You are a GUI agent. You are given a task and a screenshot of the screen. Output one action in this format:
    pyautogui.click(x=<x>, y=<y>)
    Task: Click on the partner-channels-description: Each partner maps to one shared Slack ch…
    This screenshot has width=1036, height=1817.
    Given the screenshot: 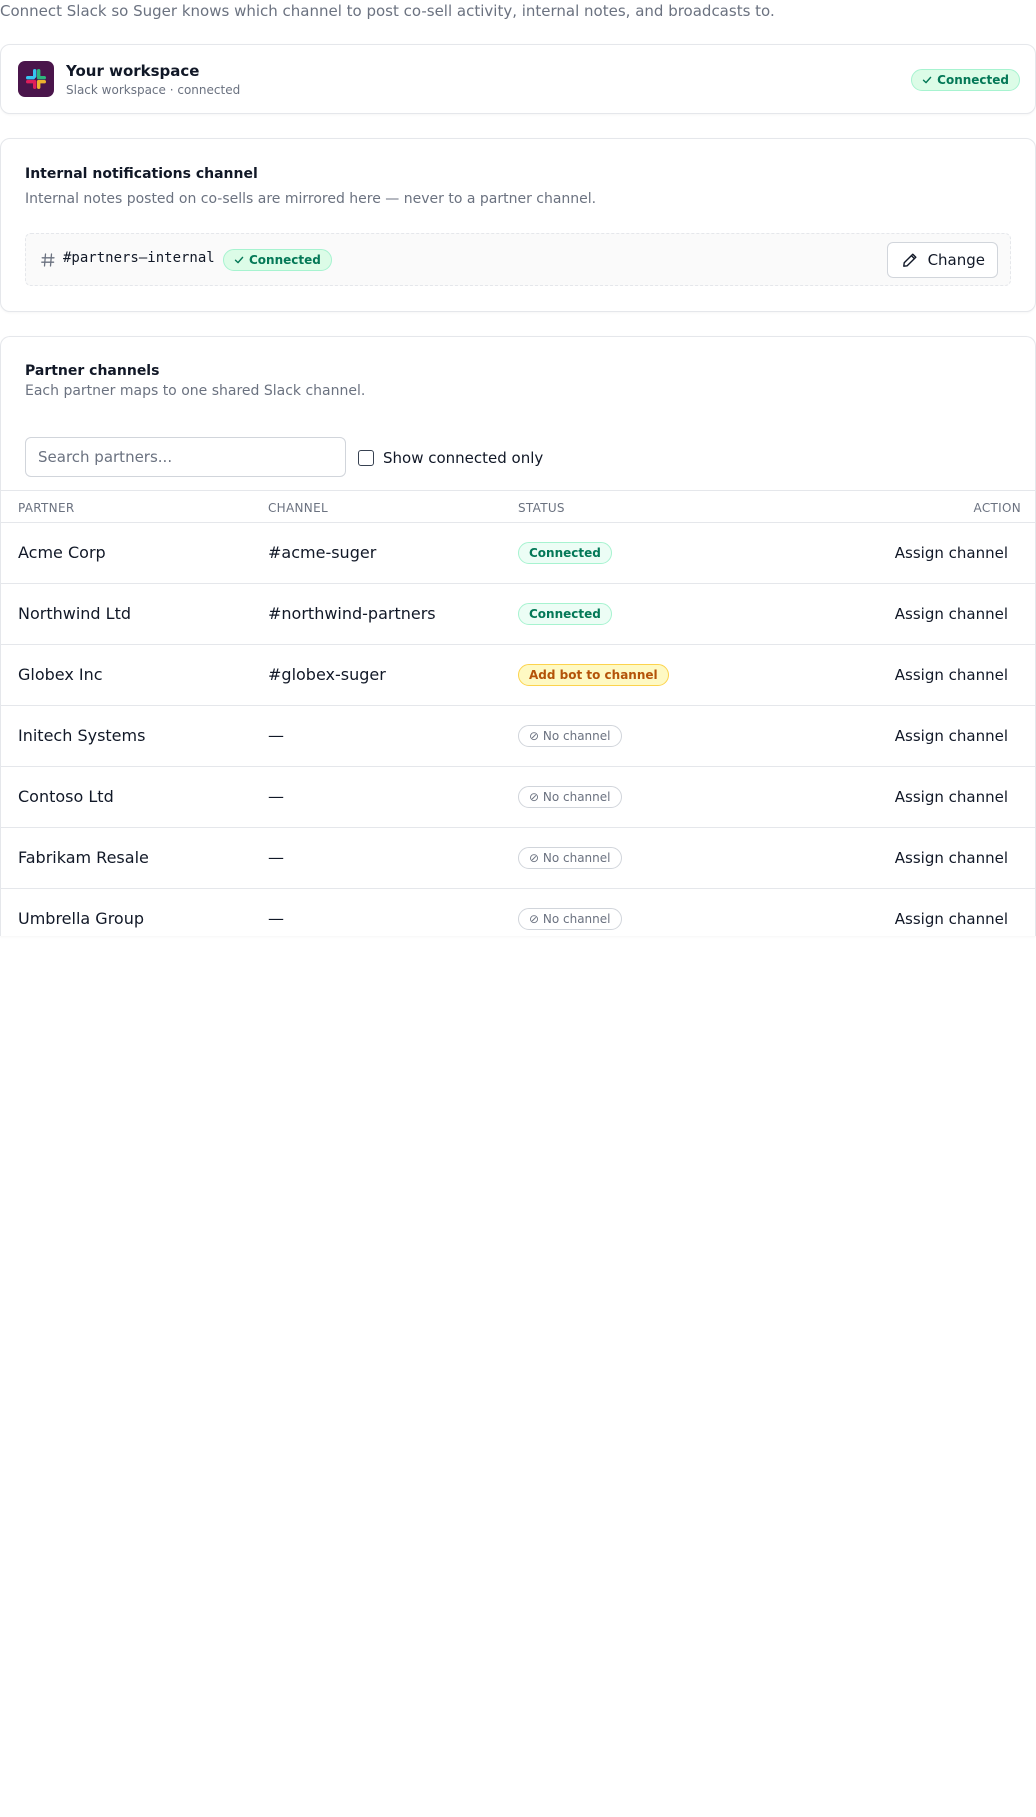 What is the action you would take?
    pyautogui.click(x=195, y=391)
    